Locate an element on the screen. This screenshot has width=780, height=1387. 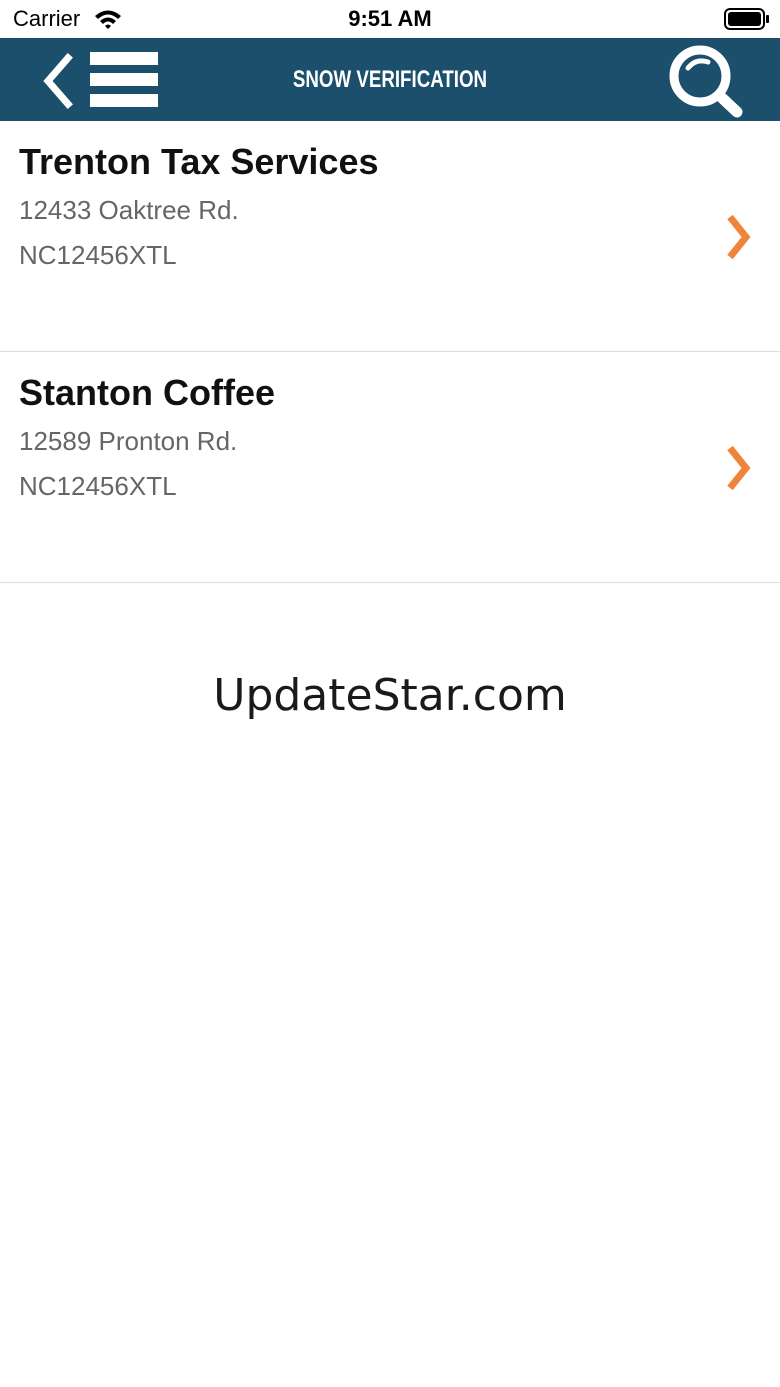
navigation-bar: SNOW VERIFICATION is located at coordinates (390, 79).